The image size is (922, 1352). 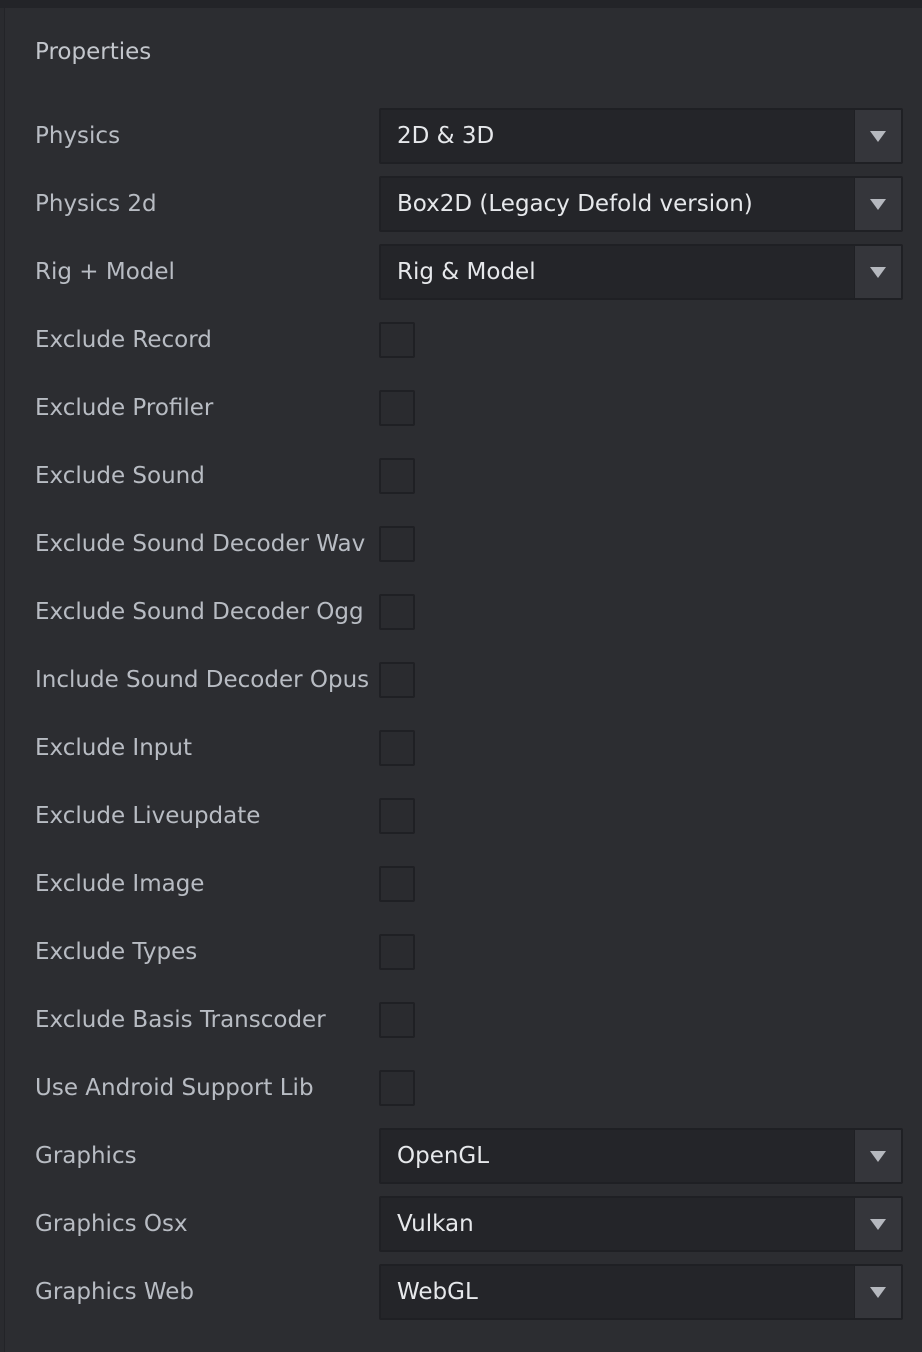 What do you see at coordinates (397, 1020) in the screenshot?
I see `exclude-basis-transcoder-checkbox` at bounding box center [397, 1020].